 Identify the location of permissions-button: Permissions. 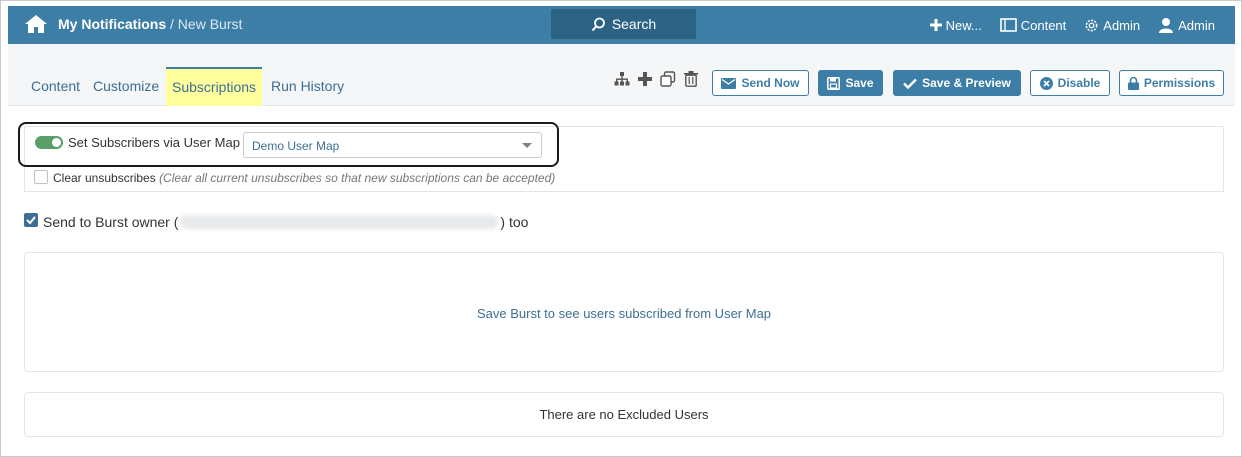
(1171, 83).